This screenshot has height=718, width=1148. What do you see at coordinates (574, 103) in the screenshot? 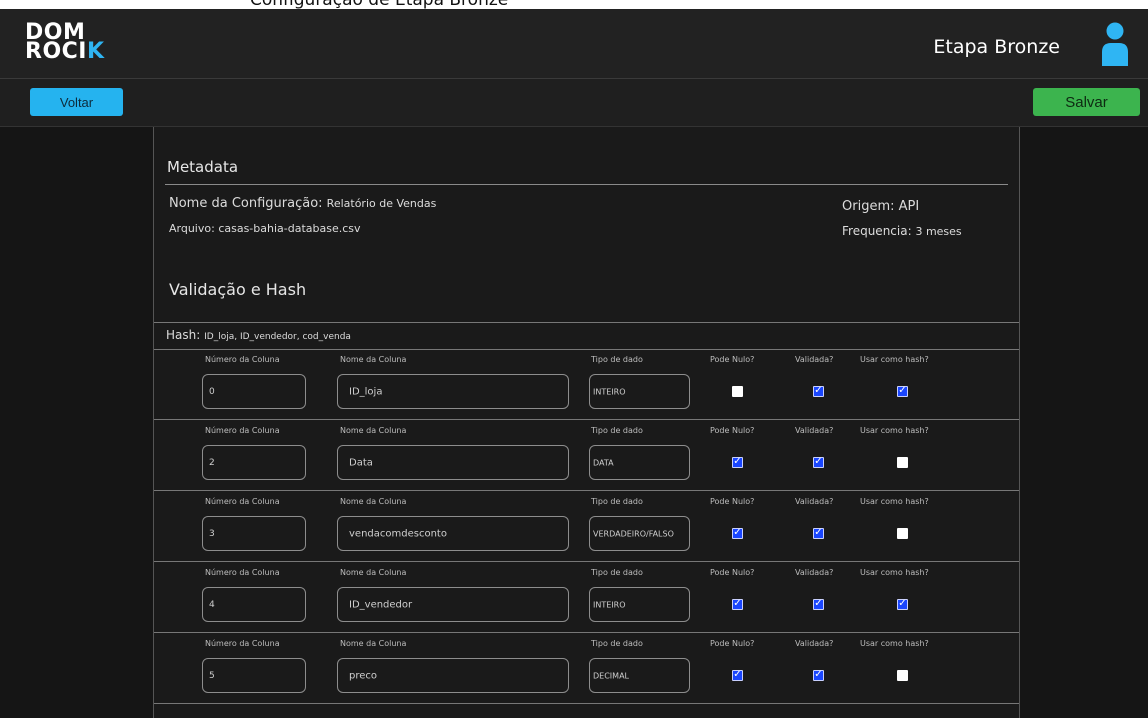
I see `toolbar: Voltar Salvar` at bounding box center [574, 103].